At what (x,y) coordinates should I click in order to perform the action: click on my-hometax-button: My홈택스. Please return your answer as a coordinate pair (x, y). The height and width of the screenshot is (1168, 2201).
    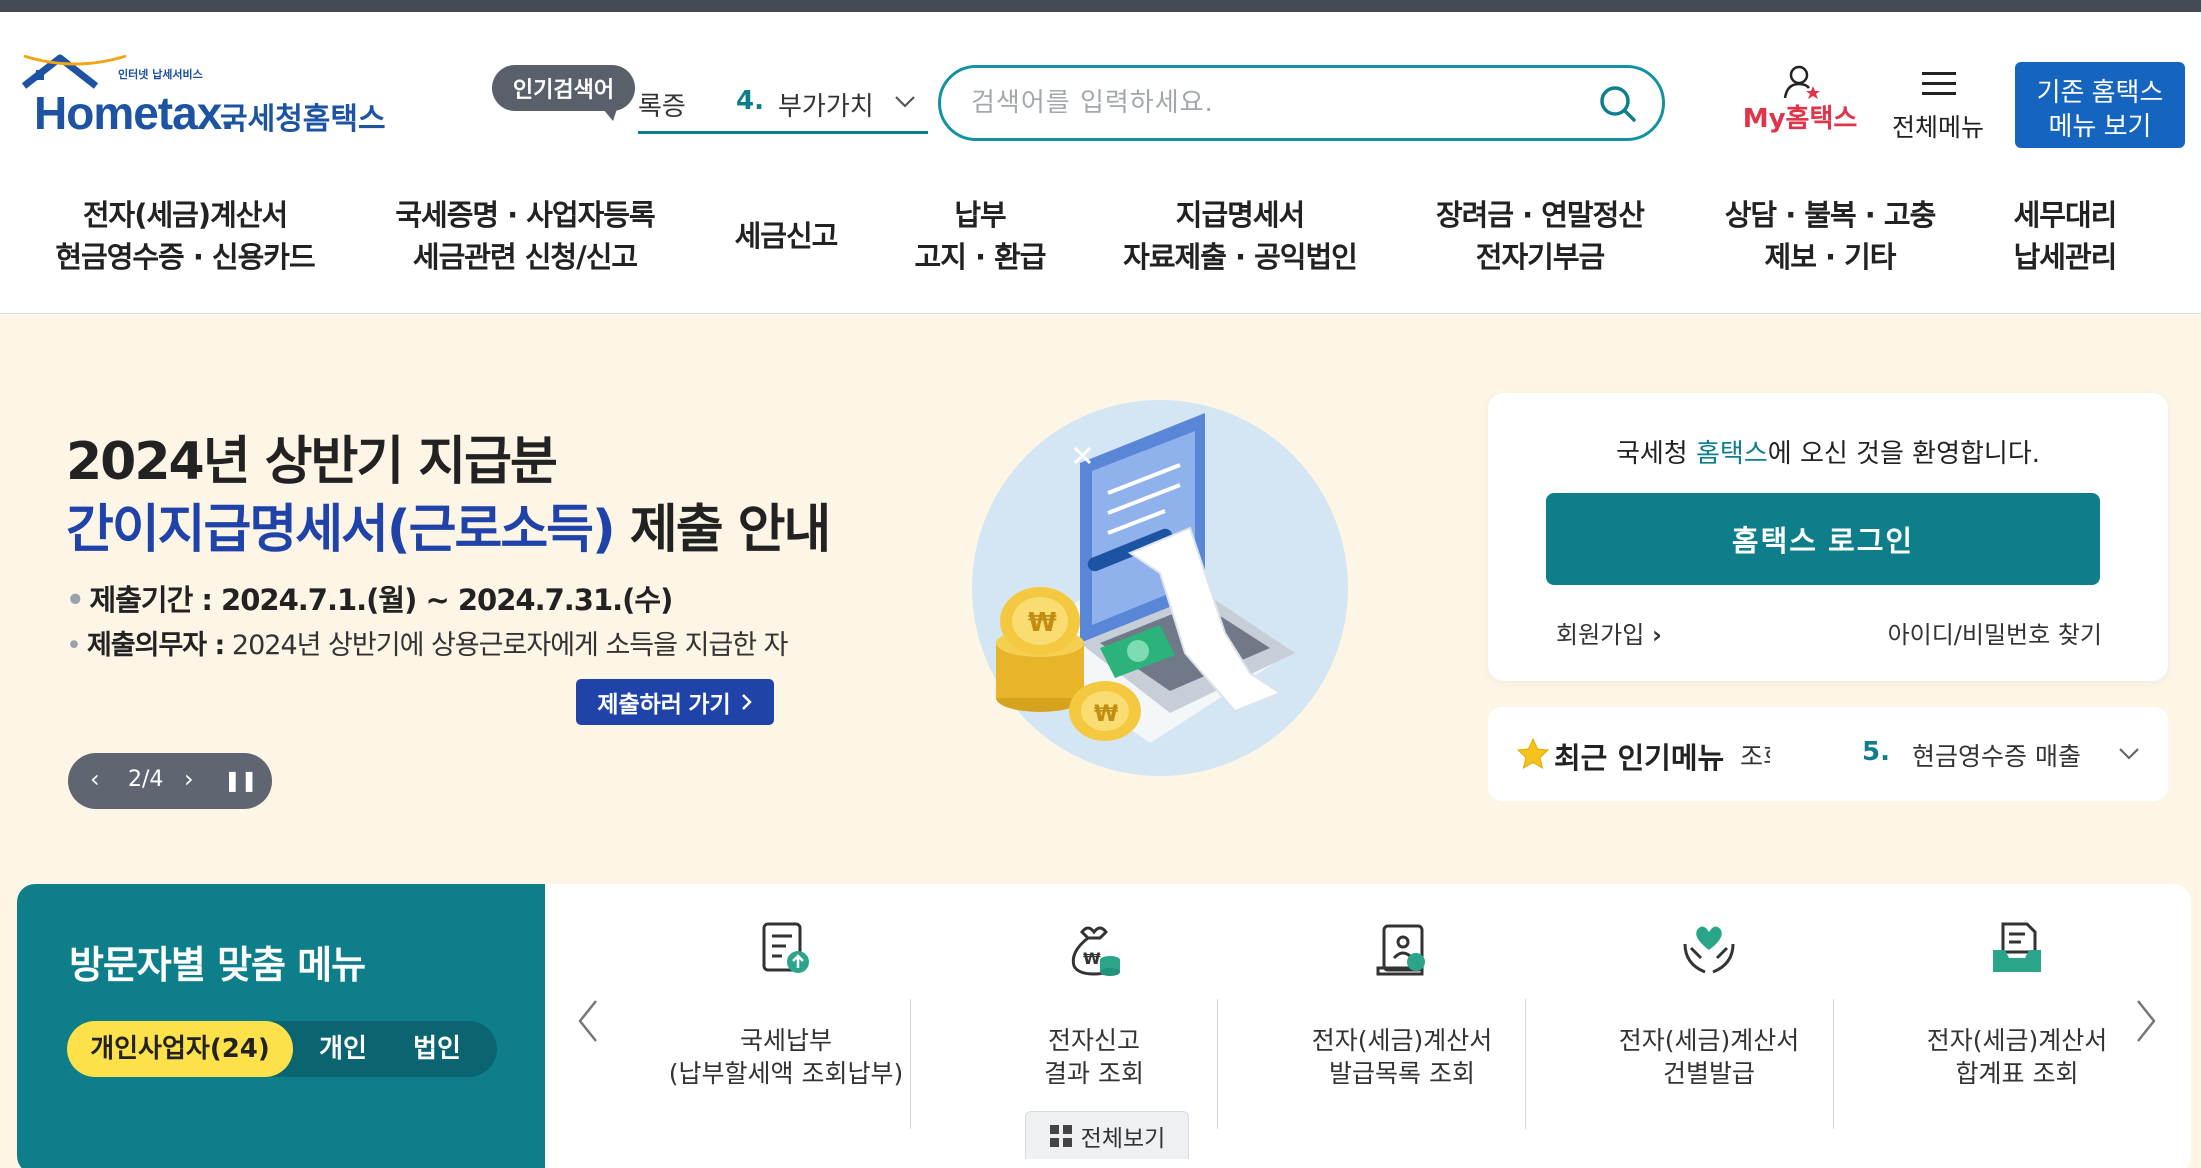
    Looking at the image, I should click on (1800, 119).